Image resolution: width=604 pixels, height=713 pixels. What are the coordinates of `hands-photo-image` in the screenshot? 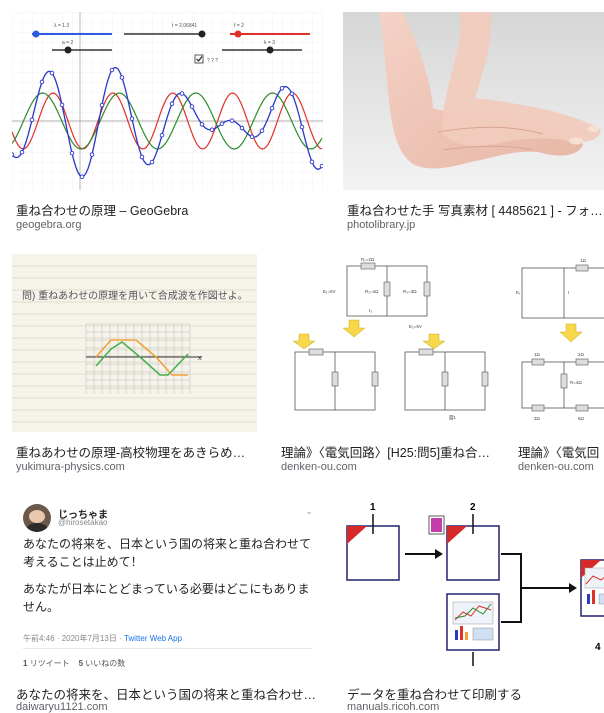 It's located at (473, 101).